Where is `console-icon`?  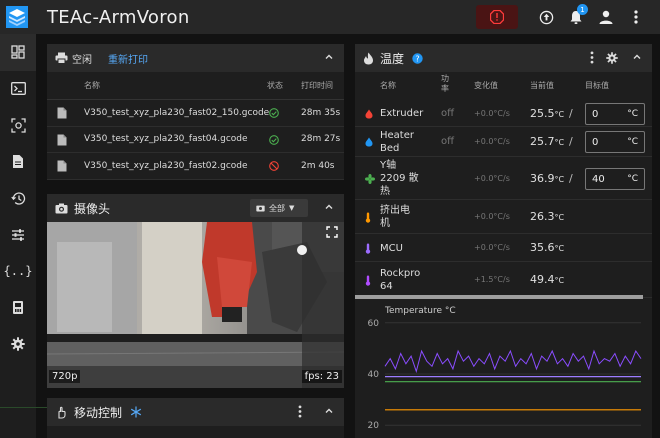 console-icon is located at coordinates (18, 89).